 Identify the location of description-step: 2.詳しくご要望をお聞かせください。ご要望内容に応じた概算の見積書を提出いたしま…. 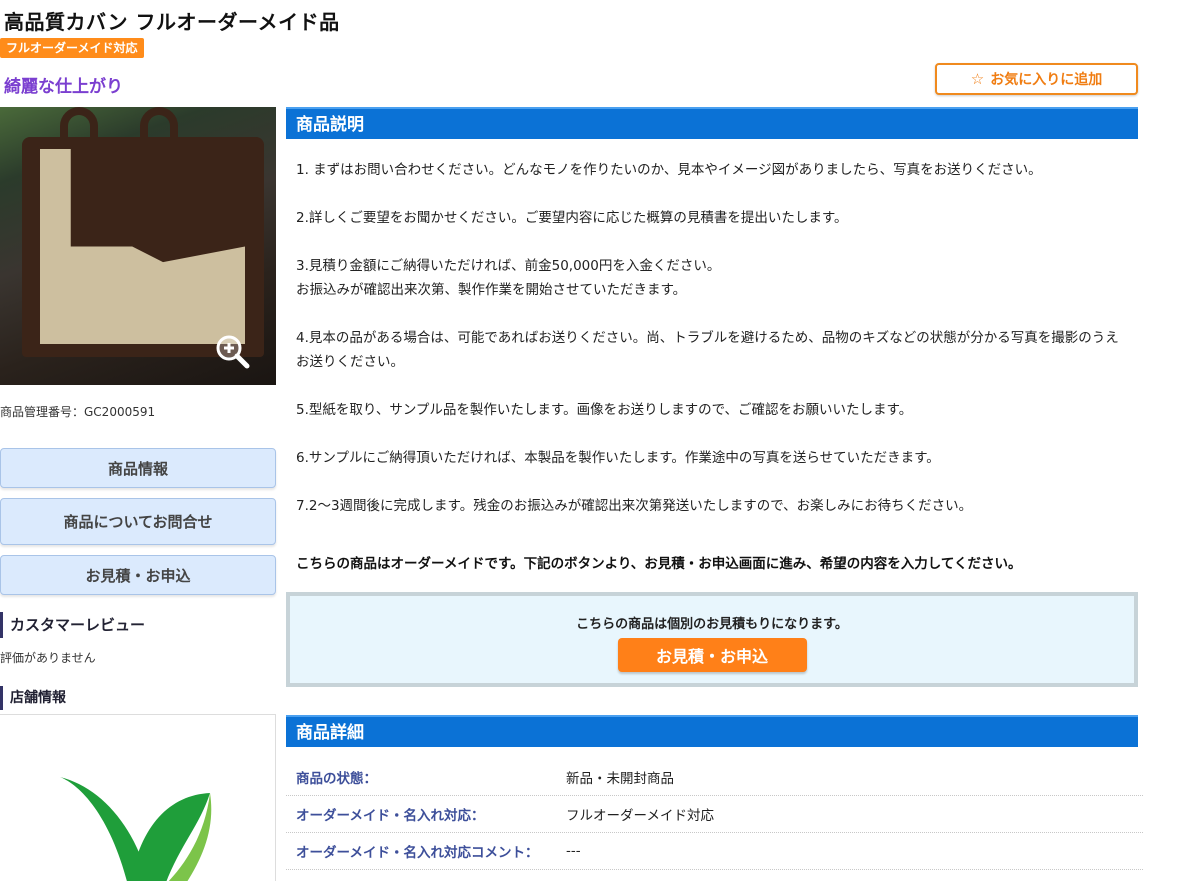
(572, 218).